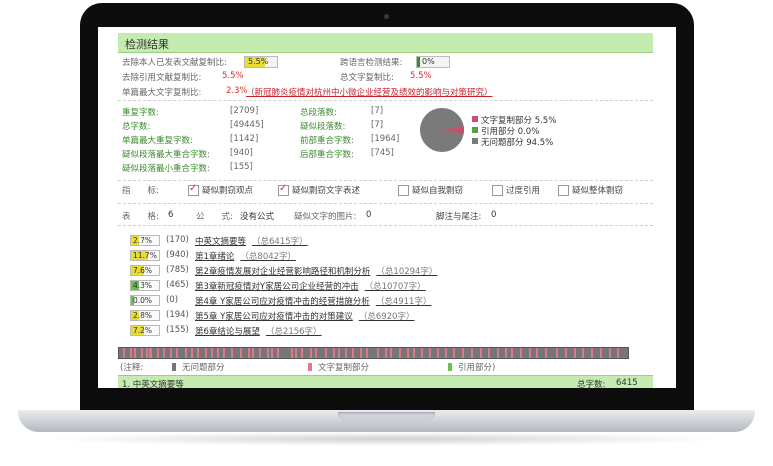  What do you see at coordinates (369, 215) in the screenshot?
I see `image-value: 0` at bounding box center [369, 215].